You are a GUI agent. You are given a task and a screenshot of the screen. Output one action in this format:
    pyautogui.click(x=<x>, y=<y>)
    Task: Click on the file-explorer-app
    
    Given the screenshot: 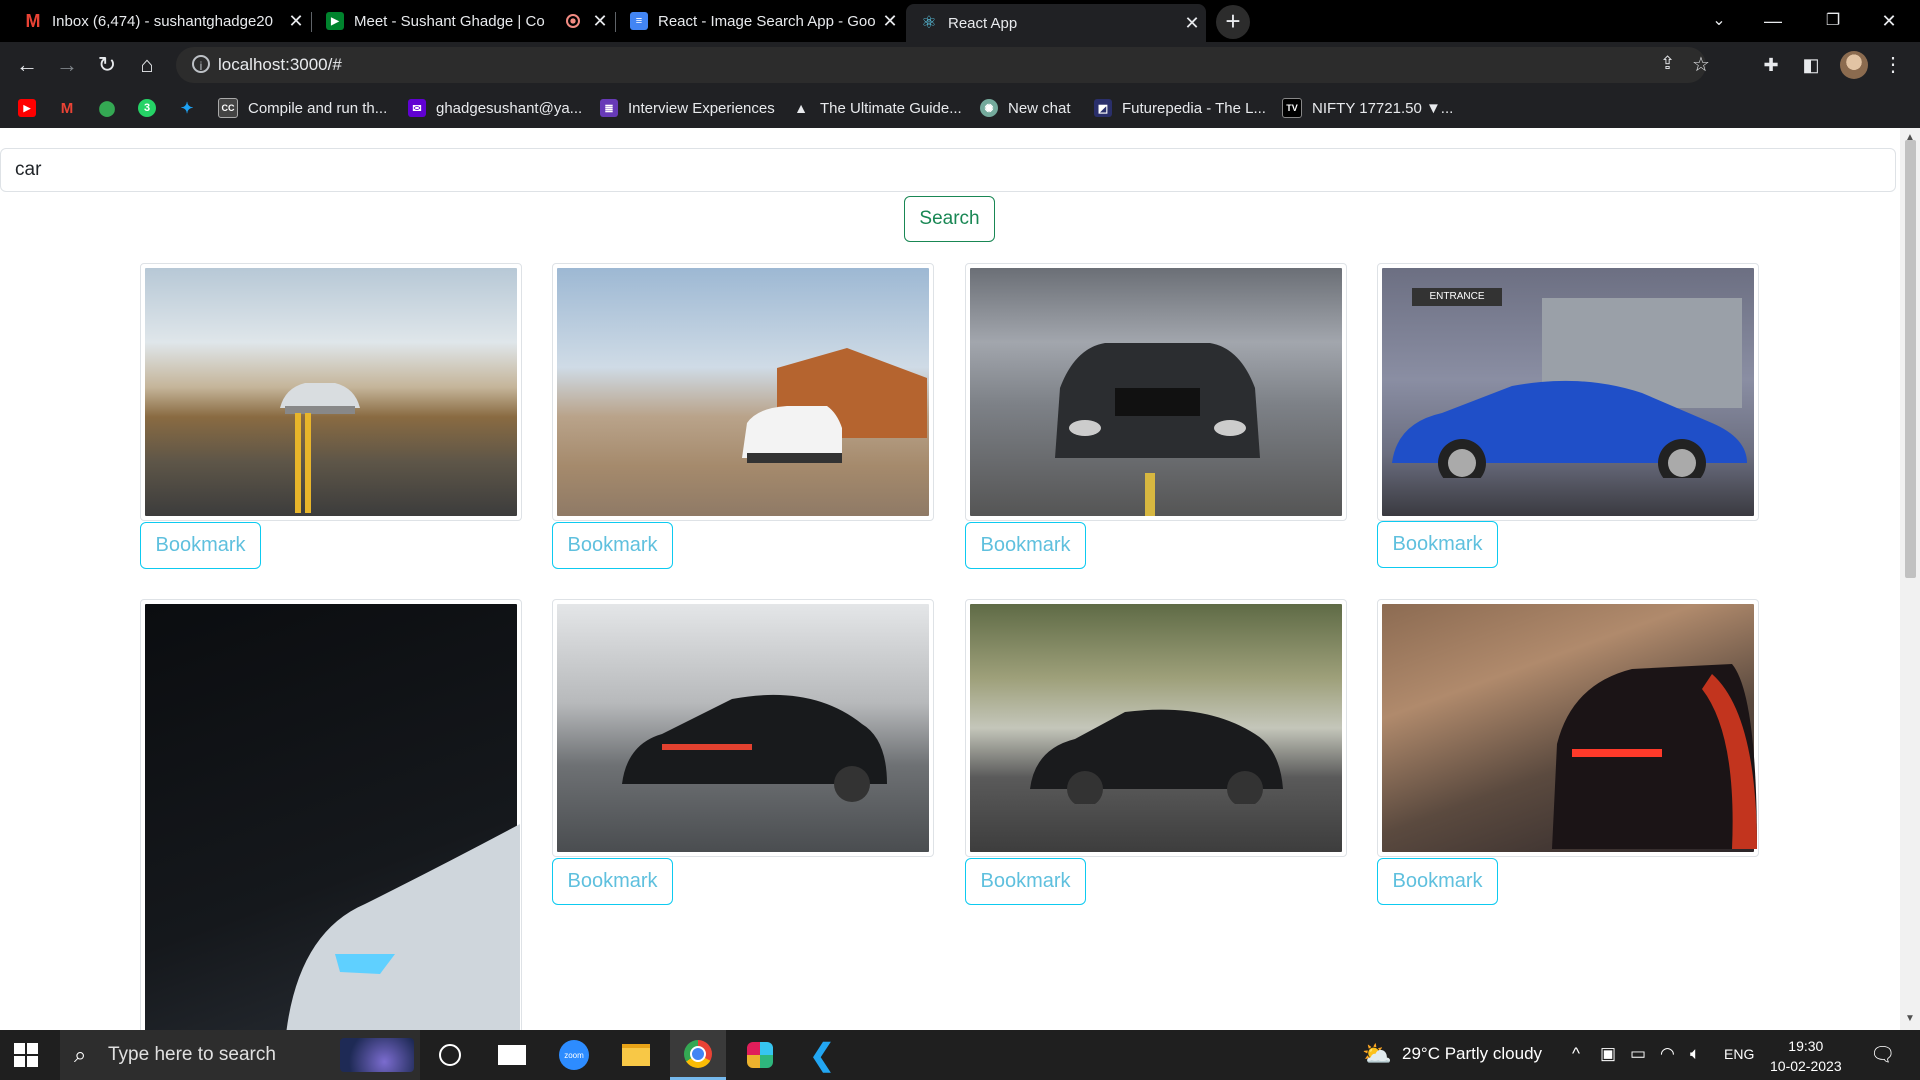 What is the action you would take?
    pyautogui.click(x=636, y=1055)
    